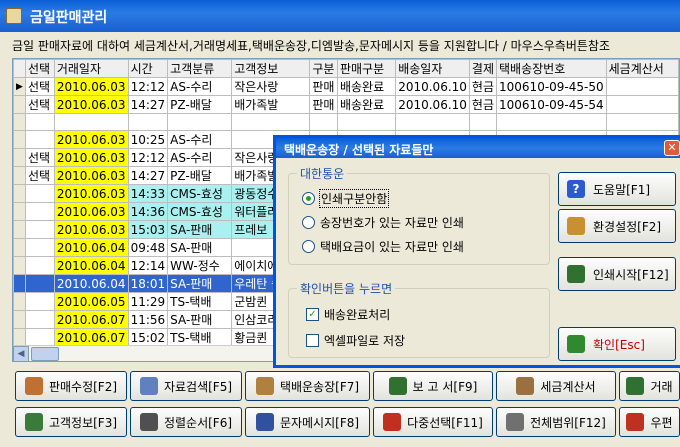 The width and height of the screenshot is (680, 447). I want to click on cell-time: 12:12, so click(148, 86).